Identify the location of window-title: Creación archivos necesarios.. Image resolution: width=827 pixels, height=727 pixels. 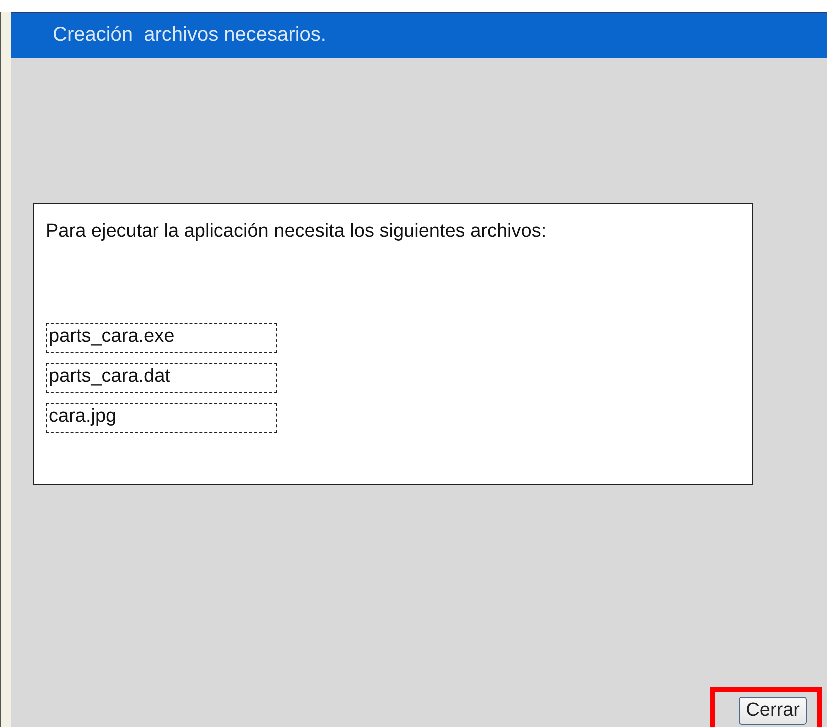
(189, 35).